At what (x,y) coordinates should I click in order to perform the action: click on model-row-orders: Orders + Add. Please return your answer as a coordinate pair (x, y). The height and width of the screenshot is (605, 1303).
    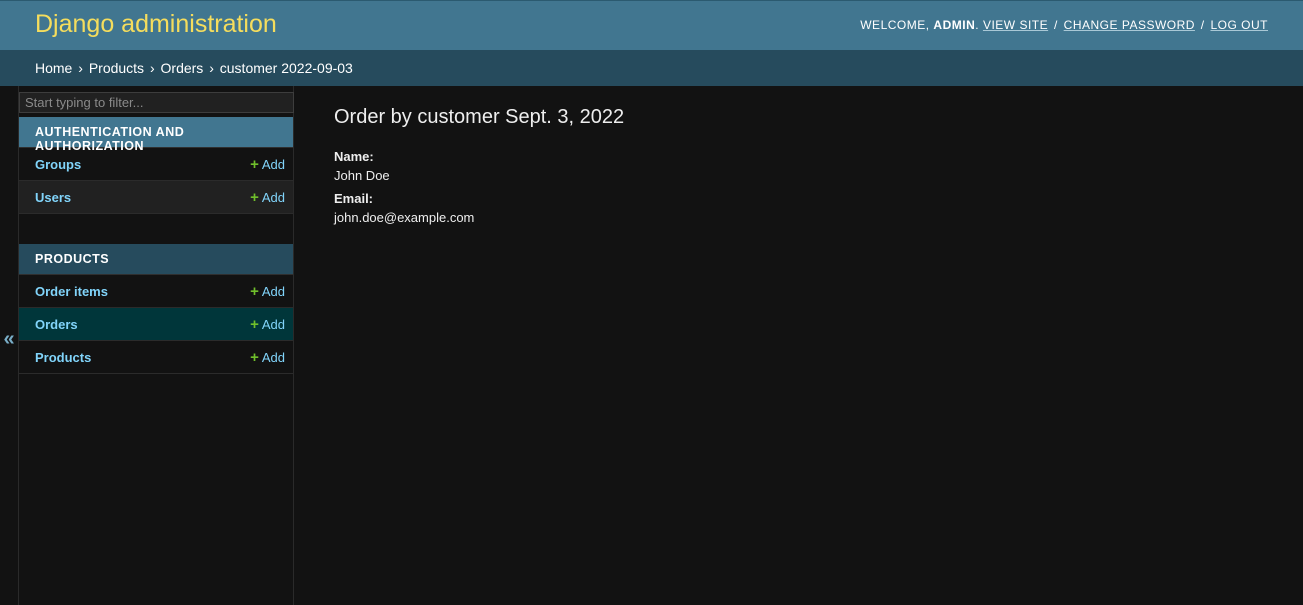
    Looking at the image, I should click on (156, 324).